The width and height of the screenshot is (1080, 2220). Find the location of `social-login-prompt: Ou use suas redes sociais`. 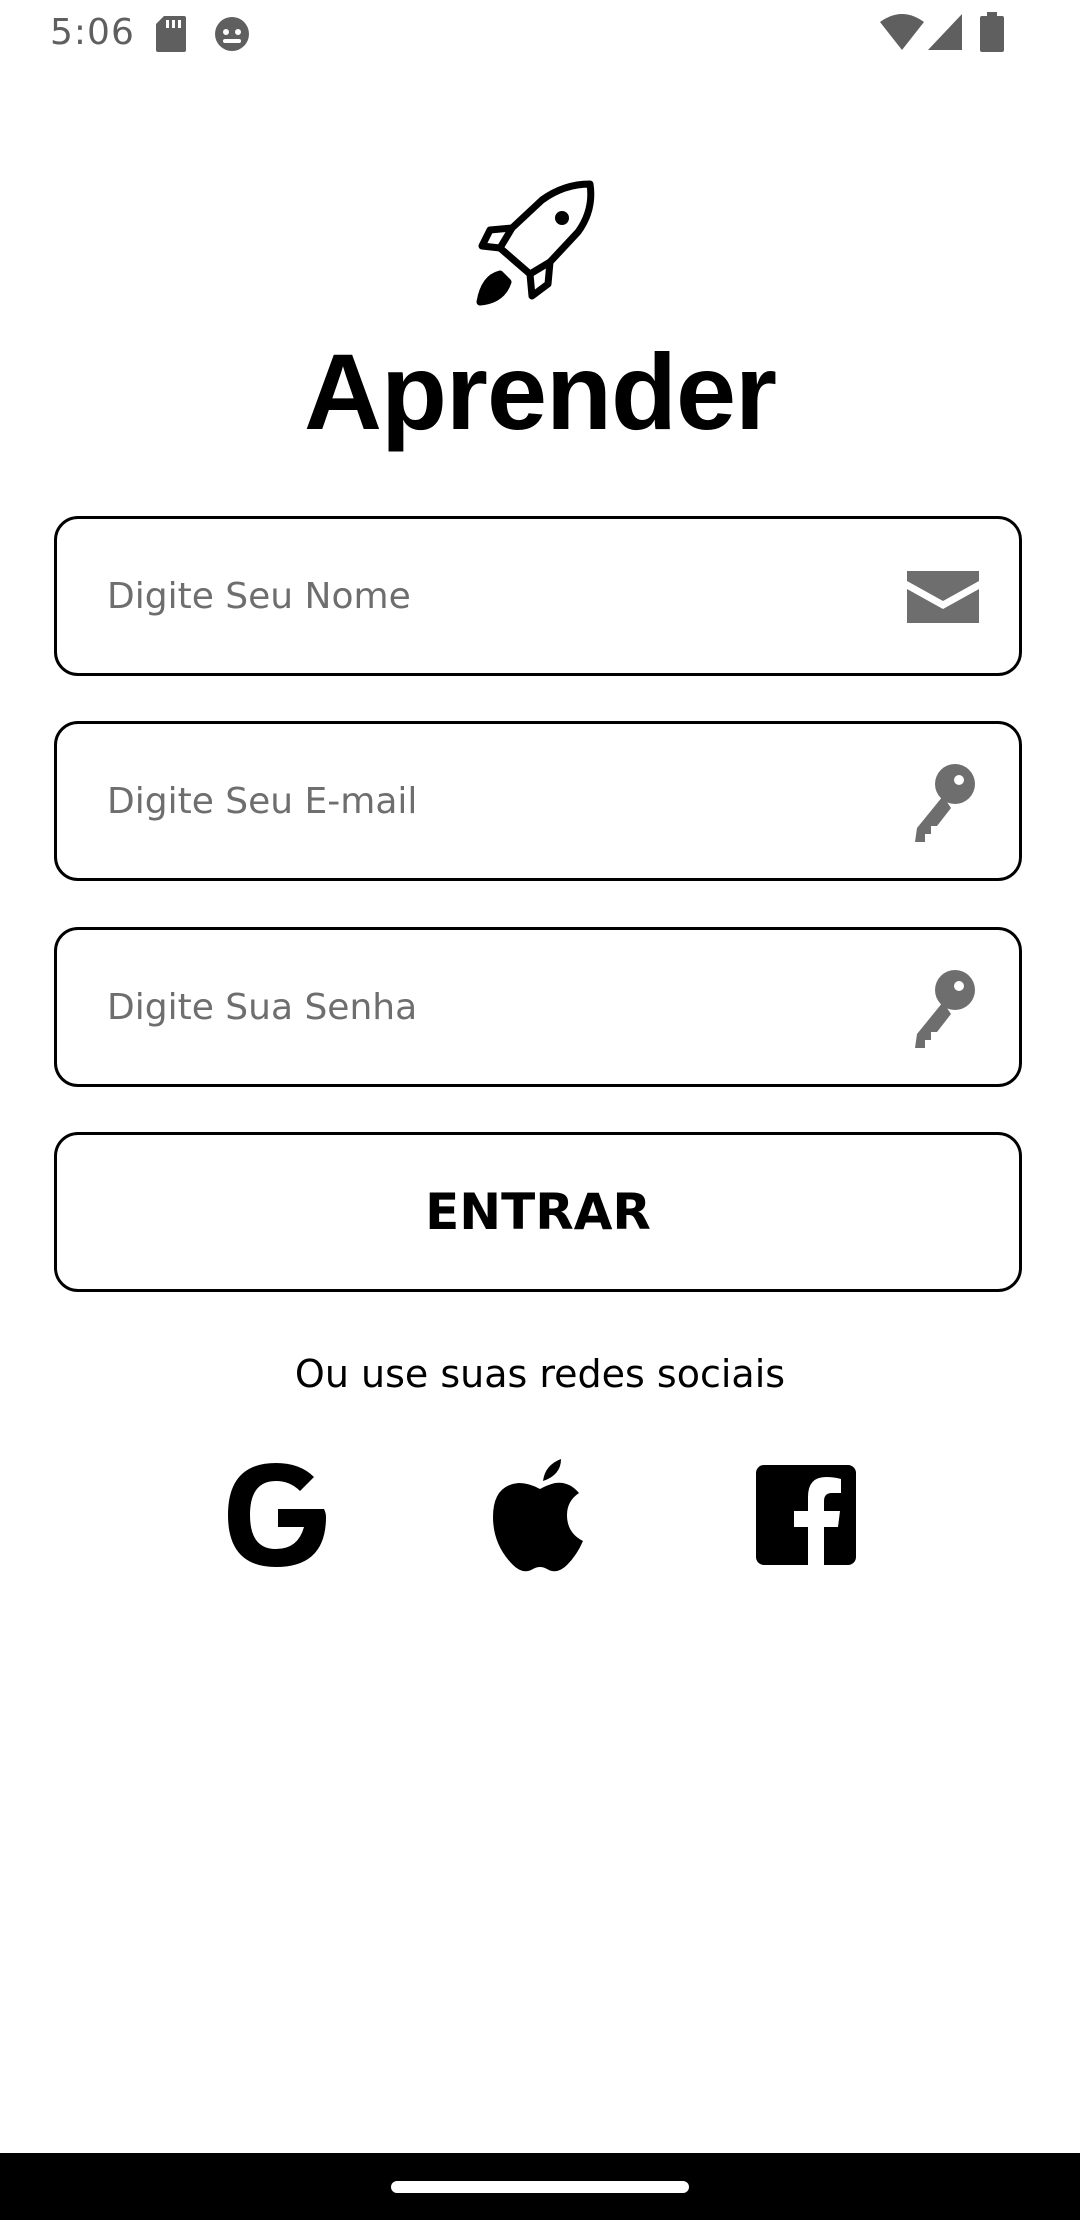

social-login-prompt: Ou use suas redes sociais is located at coordinates (540, 1374).